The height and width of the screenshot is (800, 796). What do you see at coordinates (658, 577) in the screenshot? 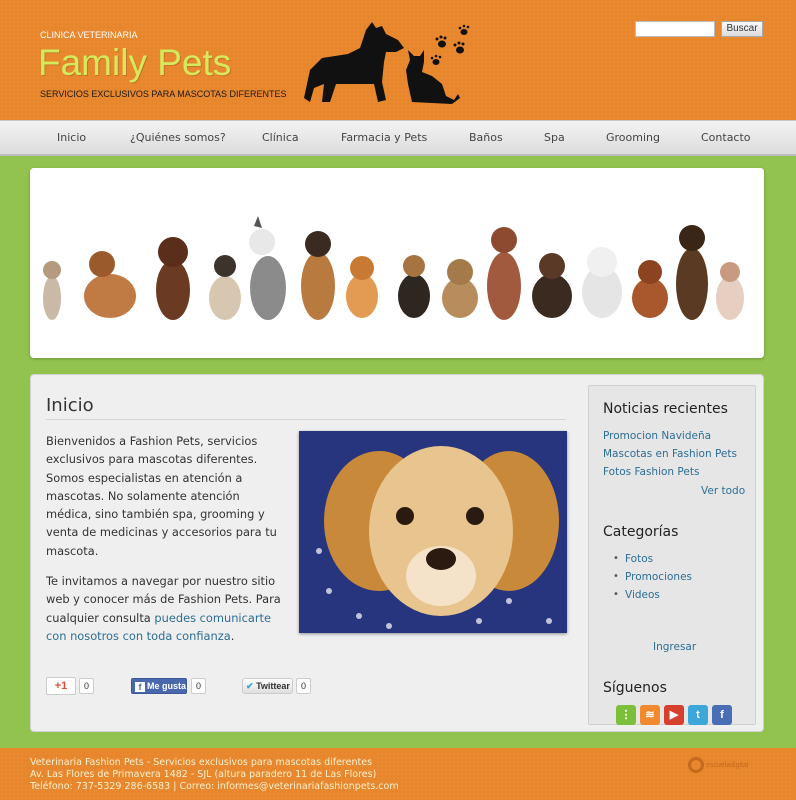
I see `category-item: Promociones` at bounding box center [658, 577].